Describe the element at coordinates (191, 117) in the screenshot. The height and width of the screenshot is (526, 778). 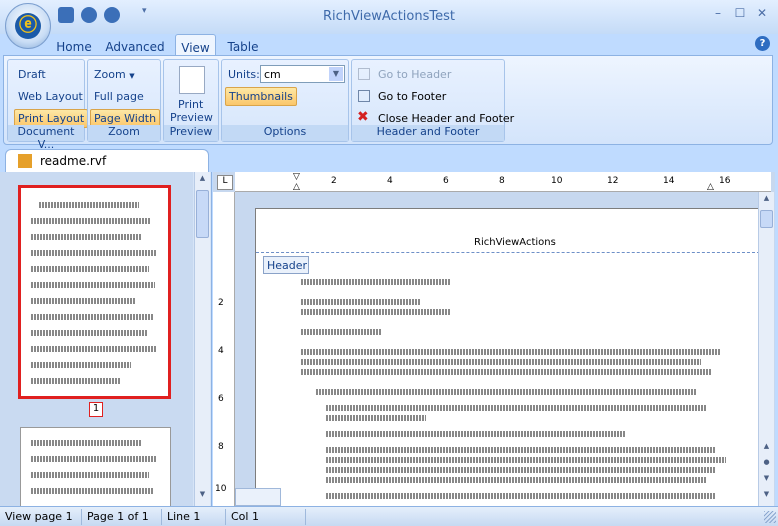
I see `print-preview-button-2: Preview` at that location.